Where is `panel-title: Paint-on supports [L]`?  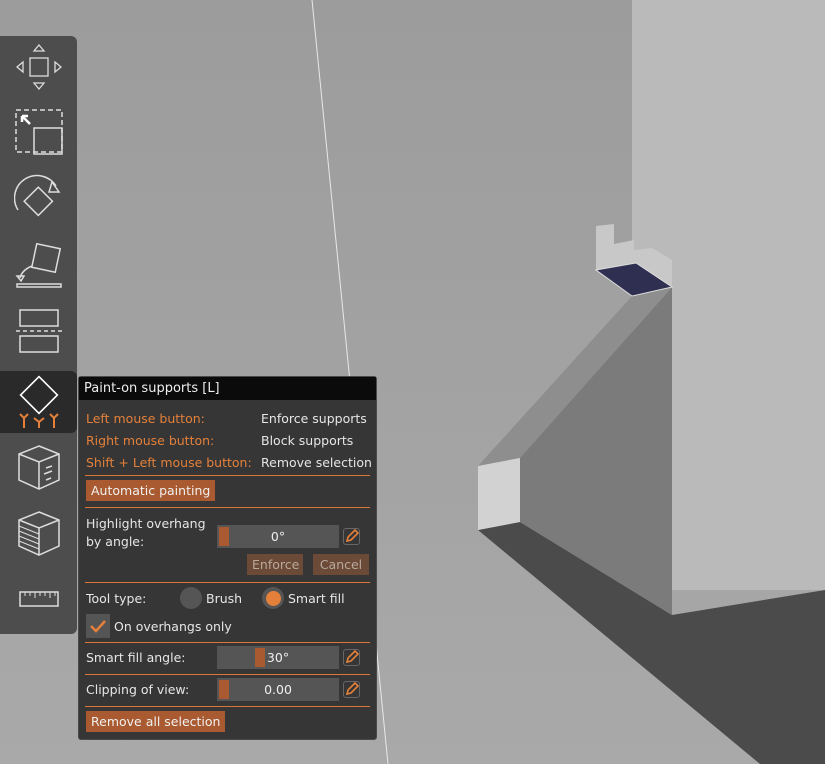
panel-title: Paint-on supports [L] is located at coordinates (227, 388).